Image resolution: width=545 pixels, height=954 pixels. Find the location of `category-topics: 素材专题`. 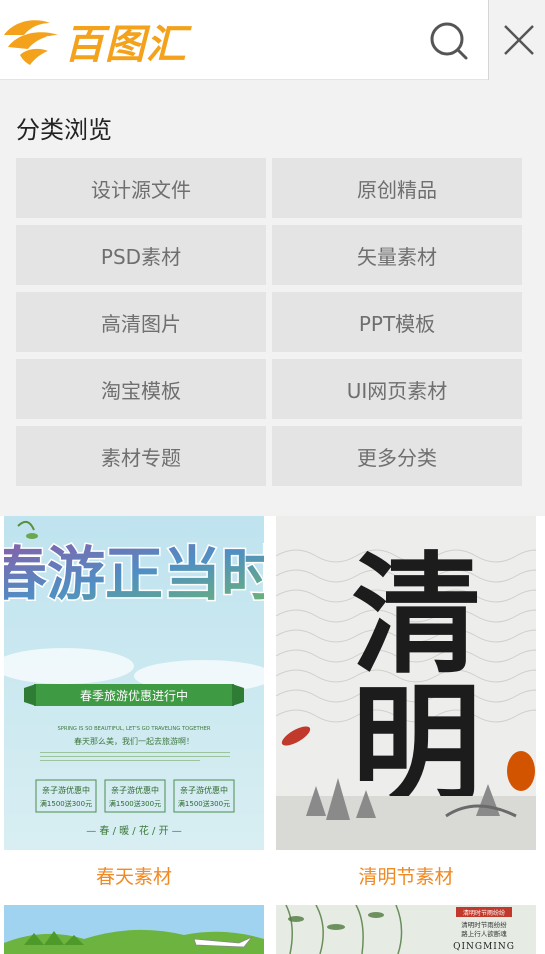

category-topics: 素材专题 is located at coordinates (141, 456).